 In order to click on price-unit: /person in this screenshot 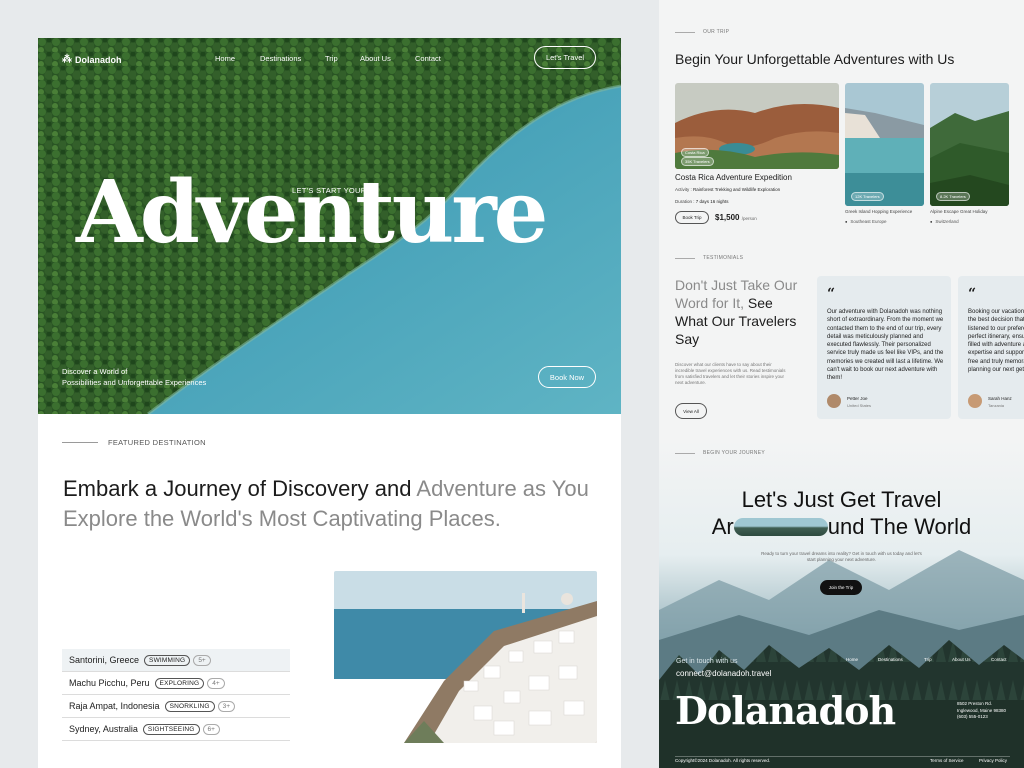, I will do `click(749, 218)`.